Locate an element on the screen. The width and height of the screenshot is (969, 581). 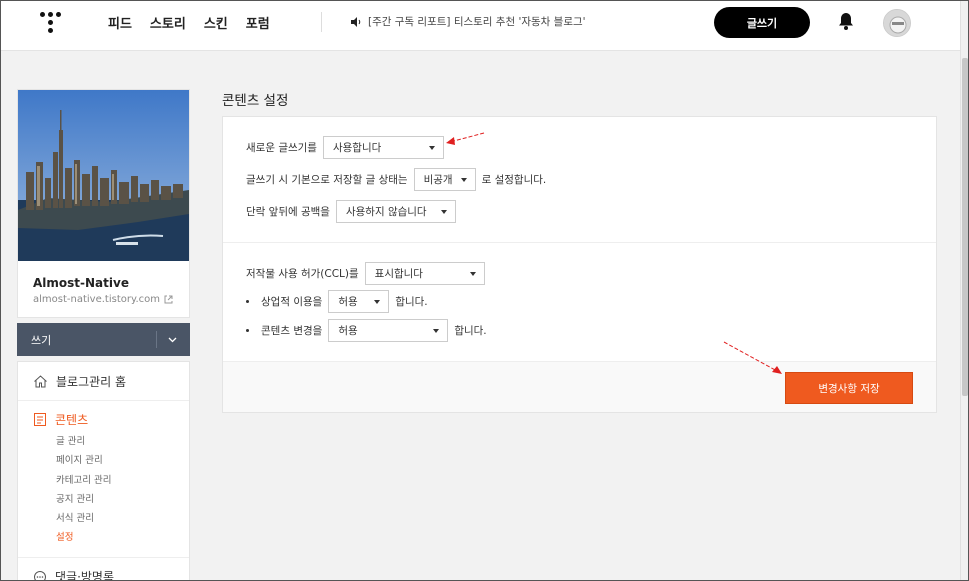
ccl-row: 저작물 사용 허가(CCL)를 표시합니다 is located at coordinates (365, 273).